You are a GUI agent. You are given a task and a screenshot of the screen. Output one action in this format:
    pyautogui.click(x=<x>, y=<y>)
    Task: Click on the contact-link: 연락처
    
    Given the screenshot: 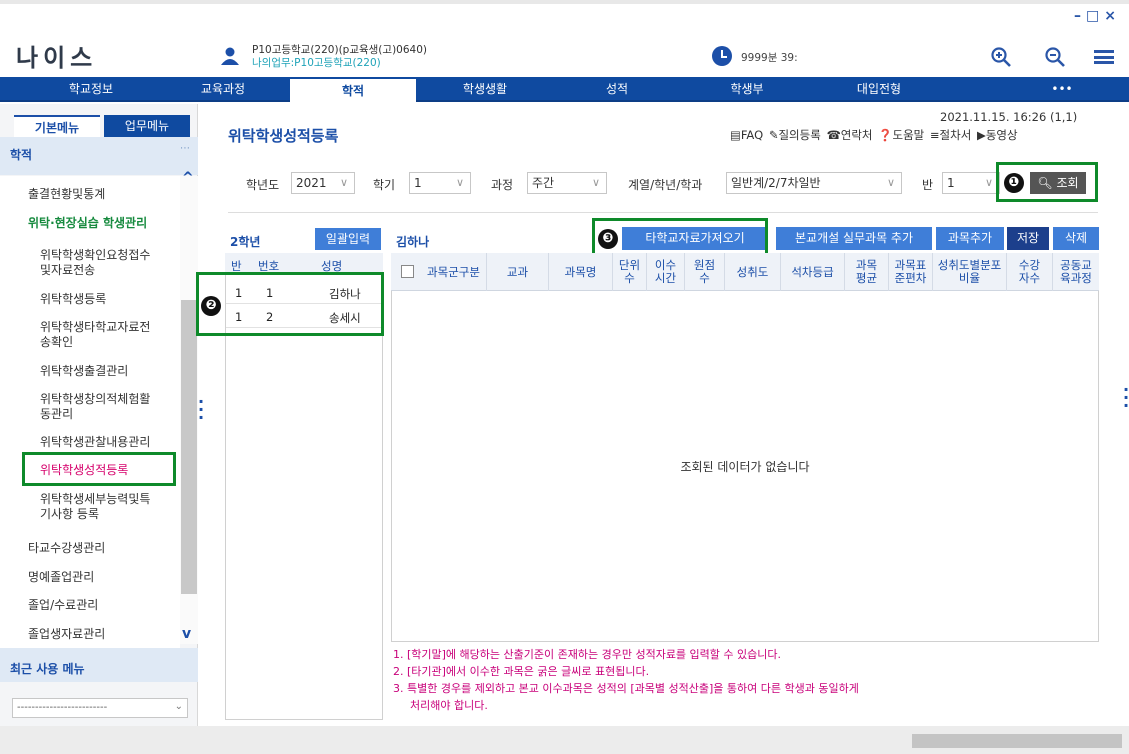 What is the action you would take?
    pyautogui.click(x=857, y=135)
    